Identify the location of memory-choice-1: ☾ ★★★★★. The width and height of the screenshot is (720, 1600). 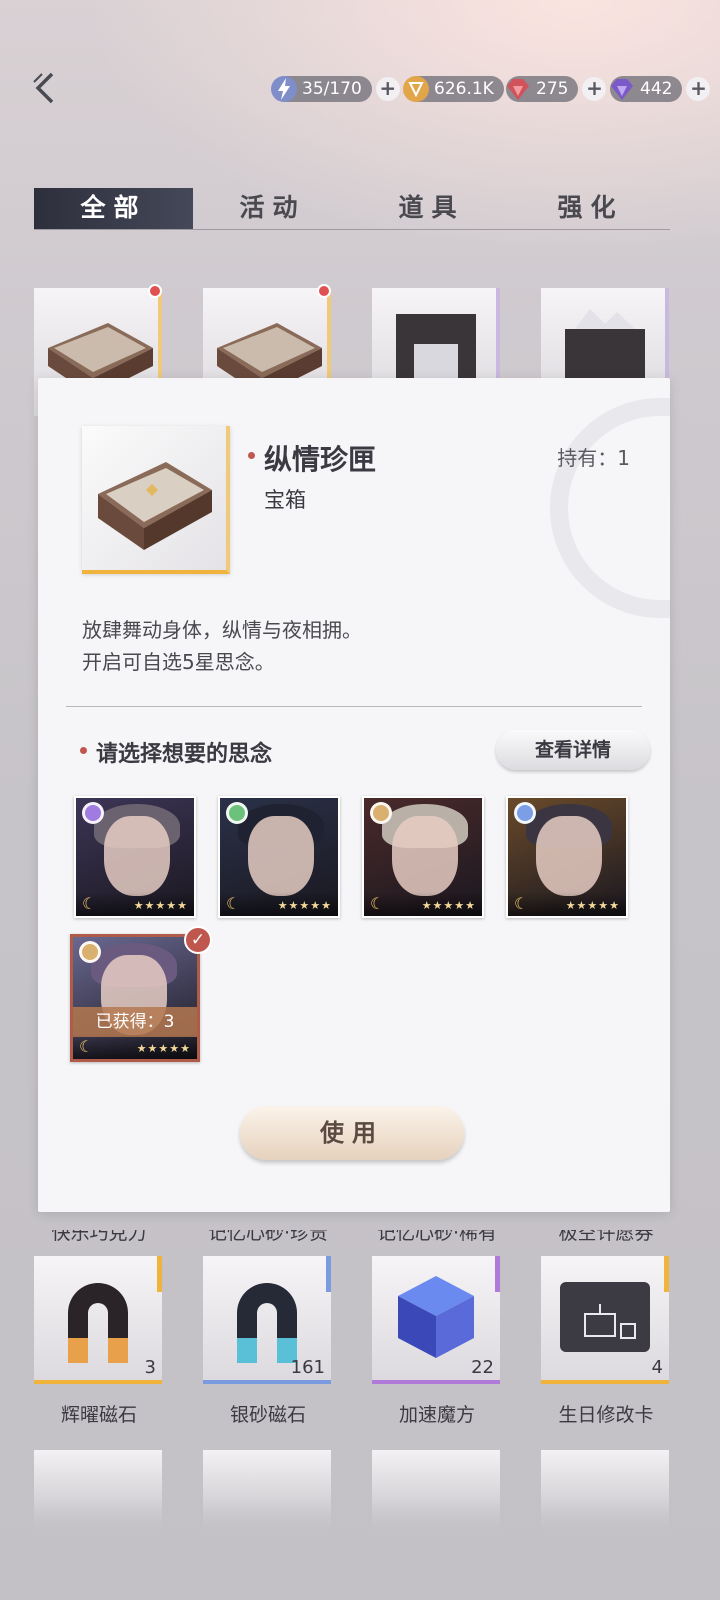
(135, 857).